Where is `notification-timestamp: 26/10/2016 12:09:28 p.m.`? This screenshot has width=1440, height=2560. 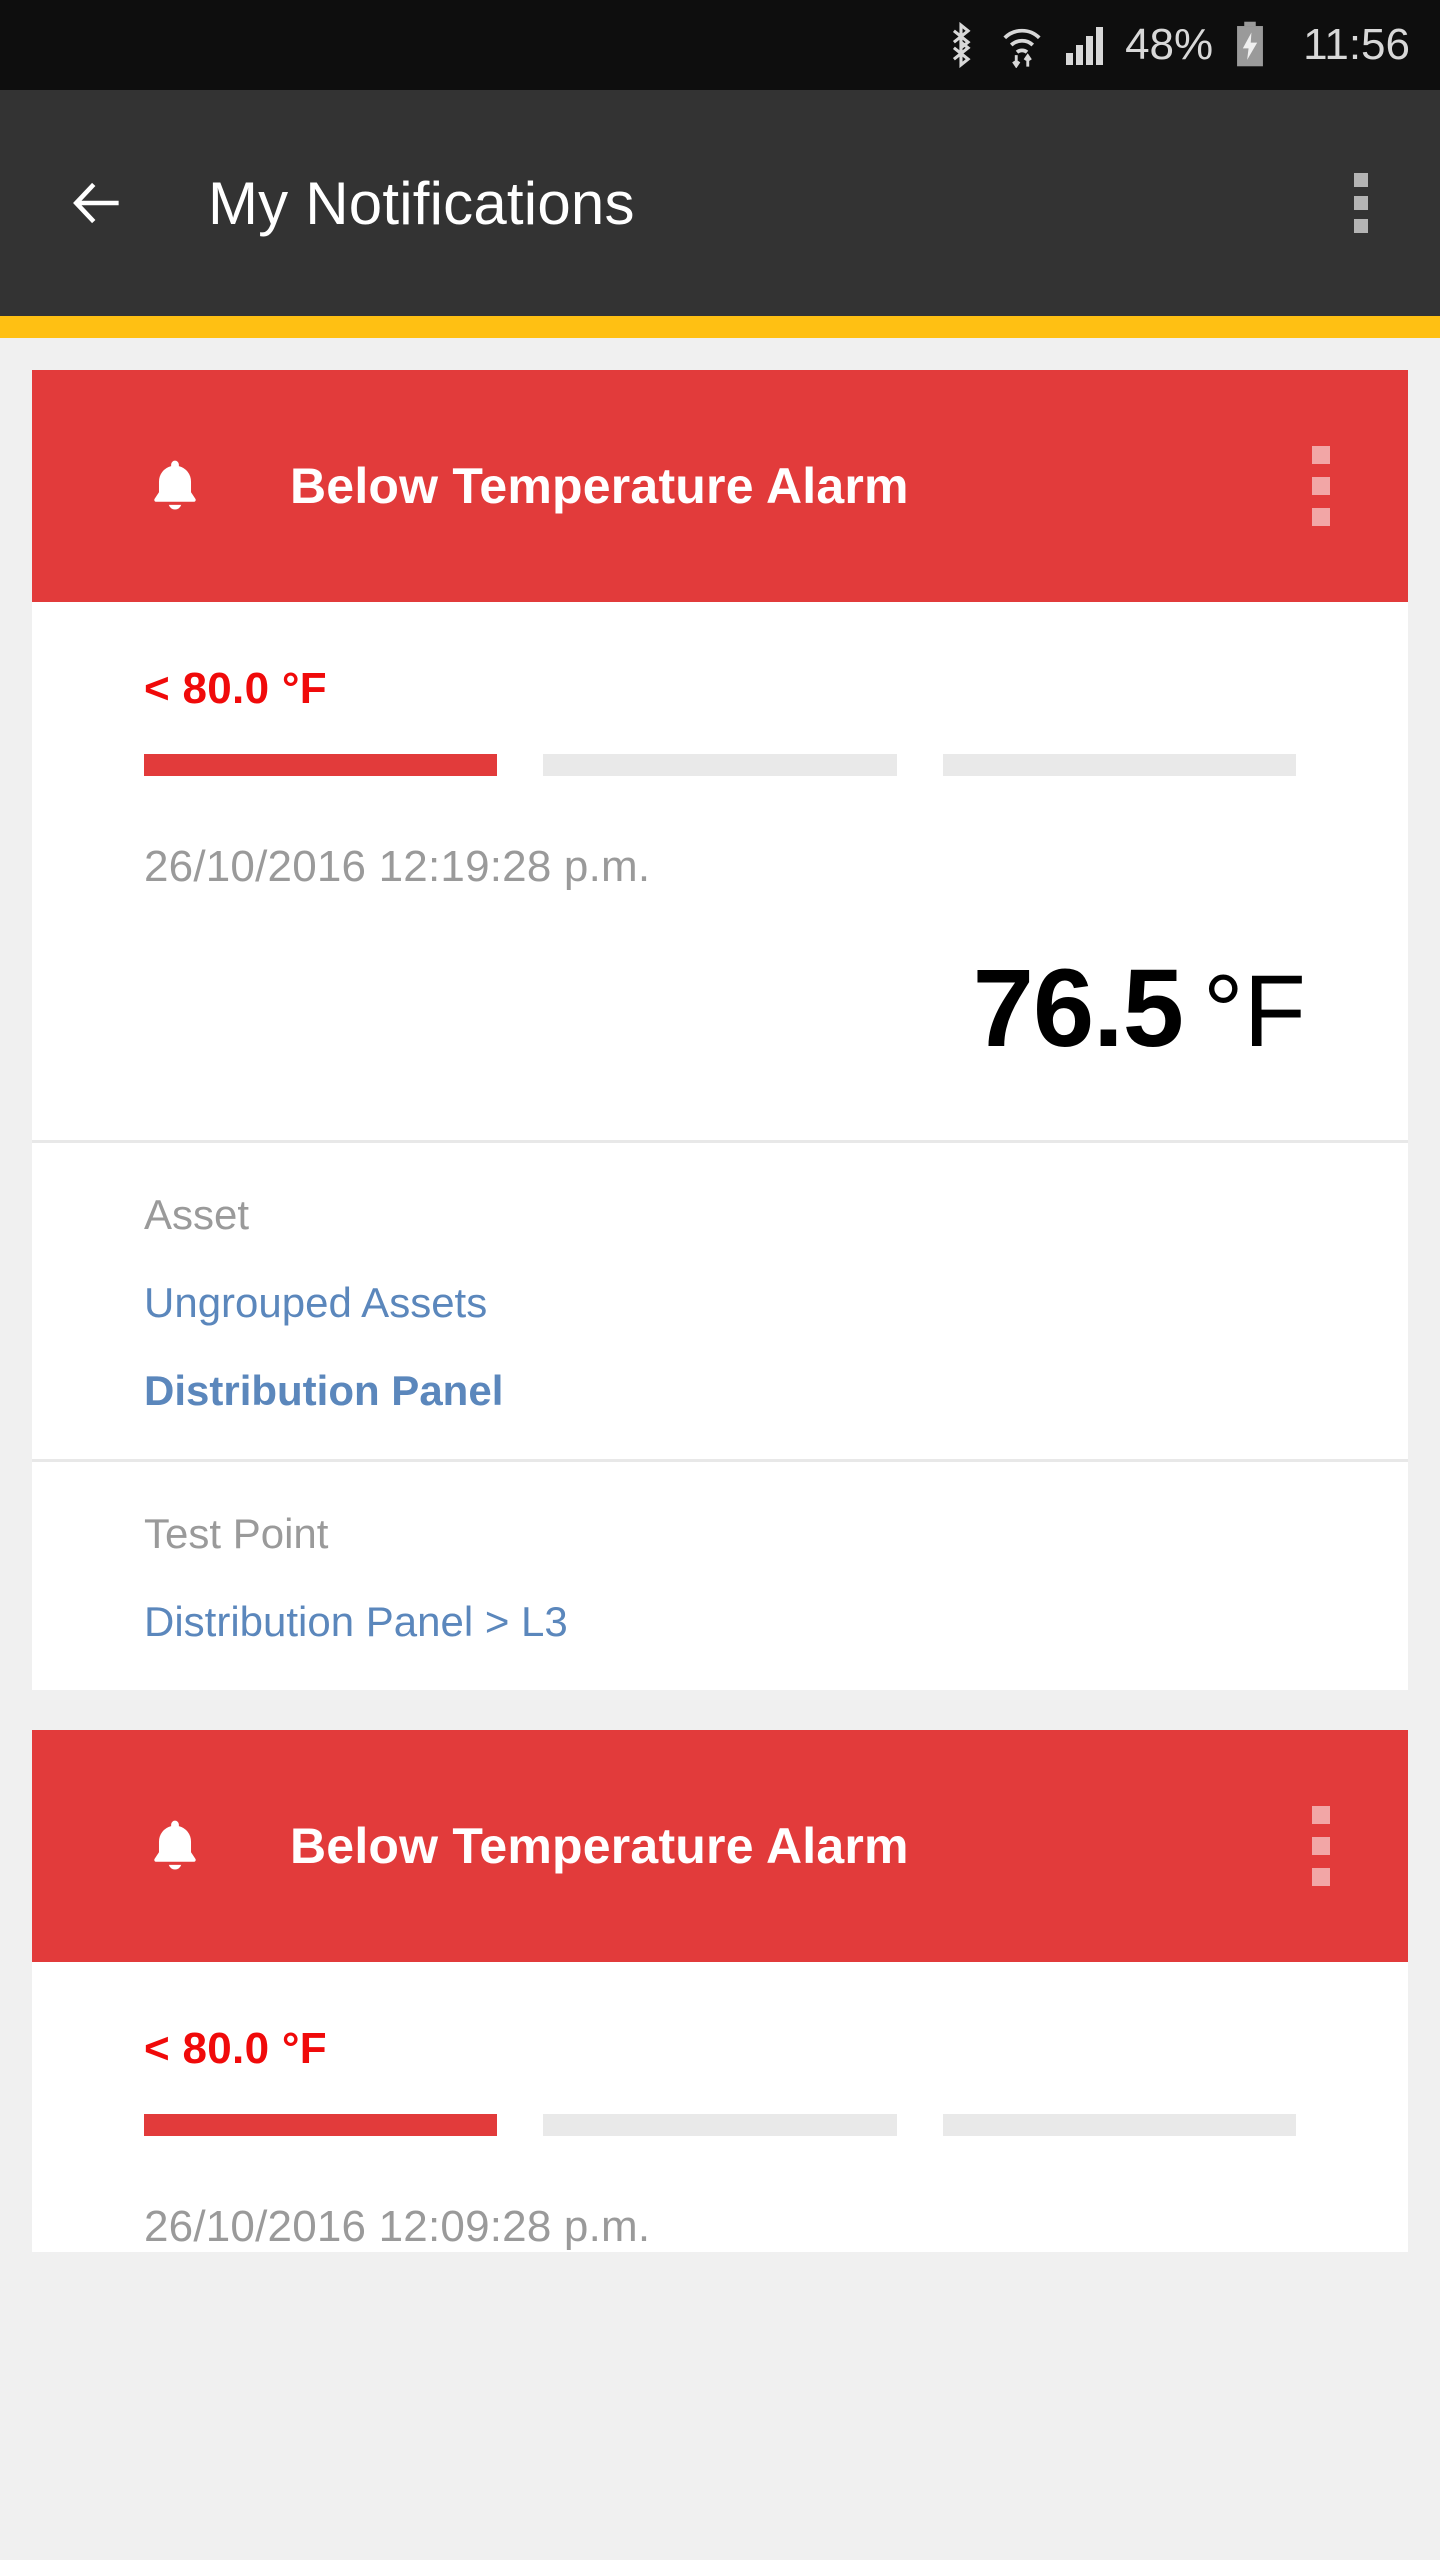 notification-timestamp: 26/10/2016 12:09:28 p.m. is located at coordinates (397, 2226).